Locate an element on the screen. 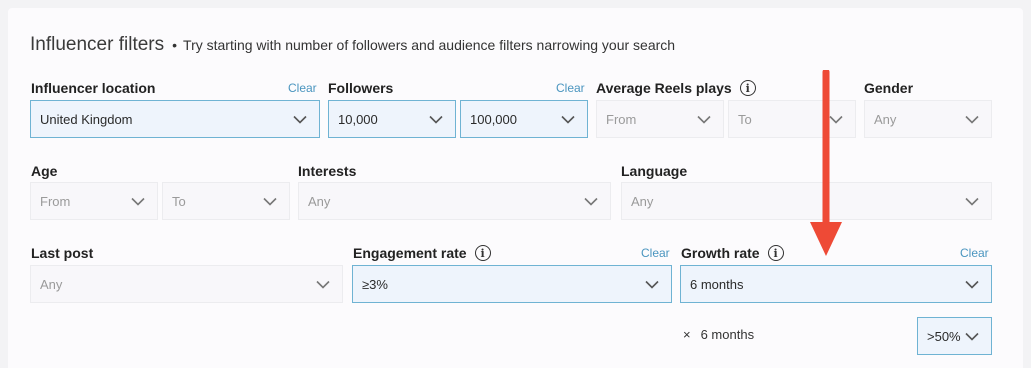 This screenshot has height=368, width=1031. growth-period-chip: × 6 months is located at coordinates (718, 334).